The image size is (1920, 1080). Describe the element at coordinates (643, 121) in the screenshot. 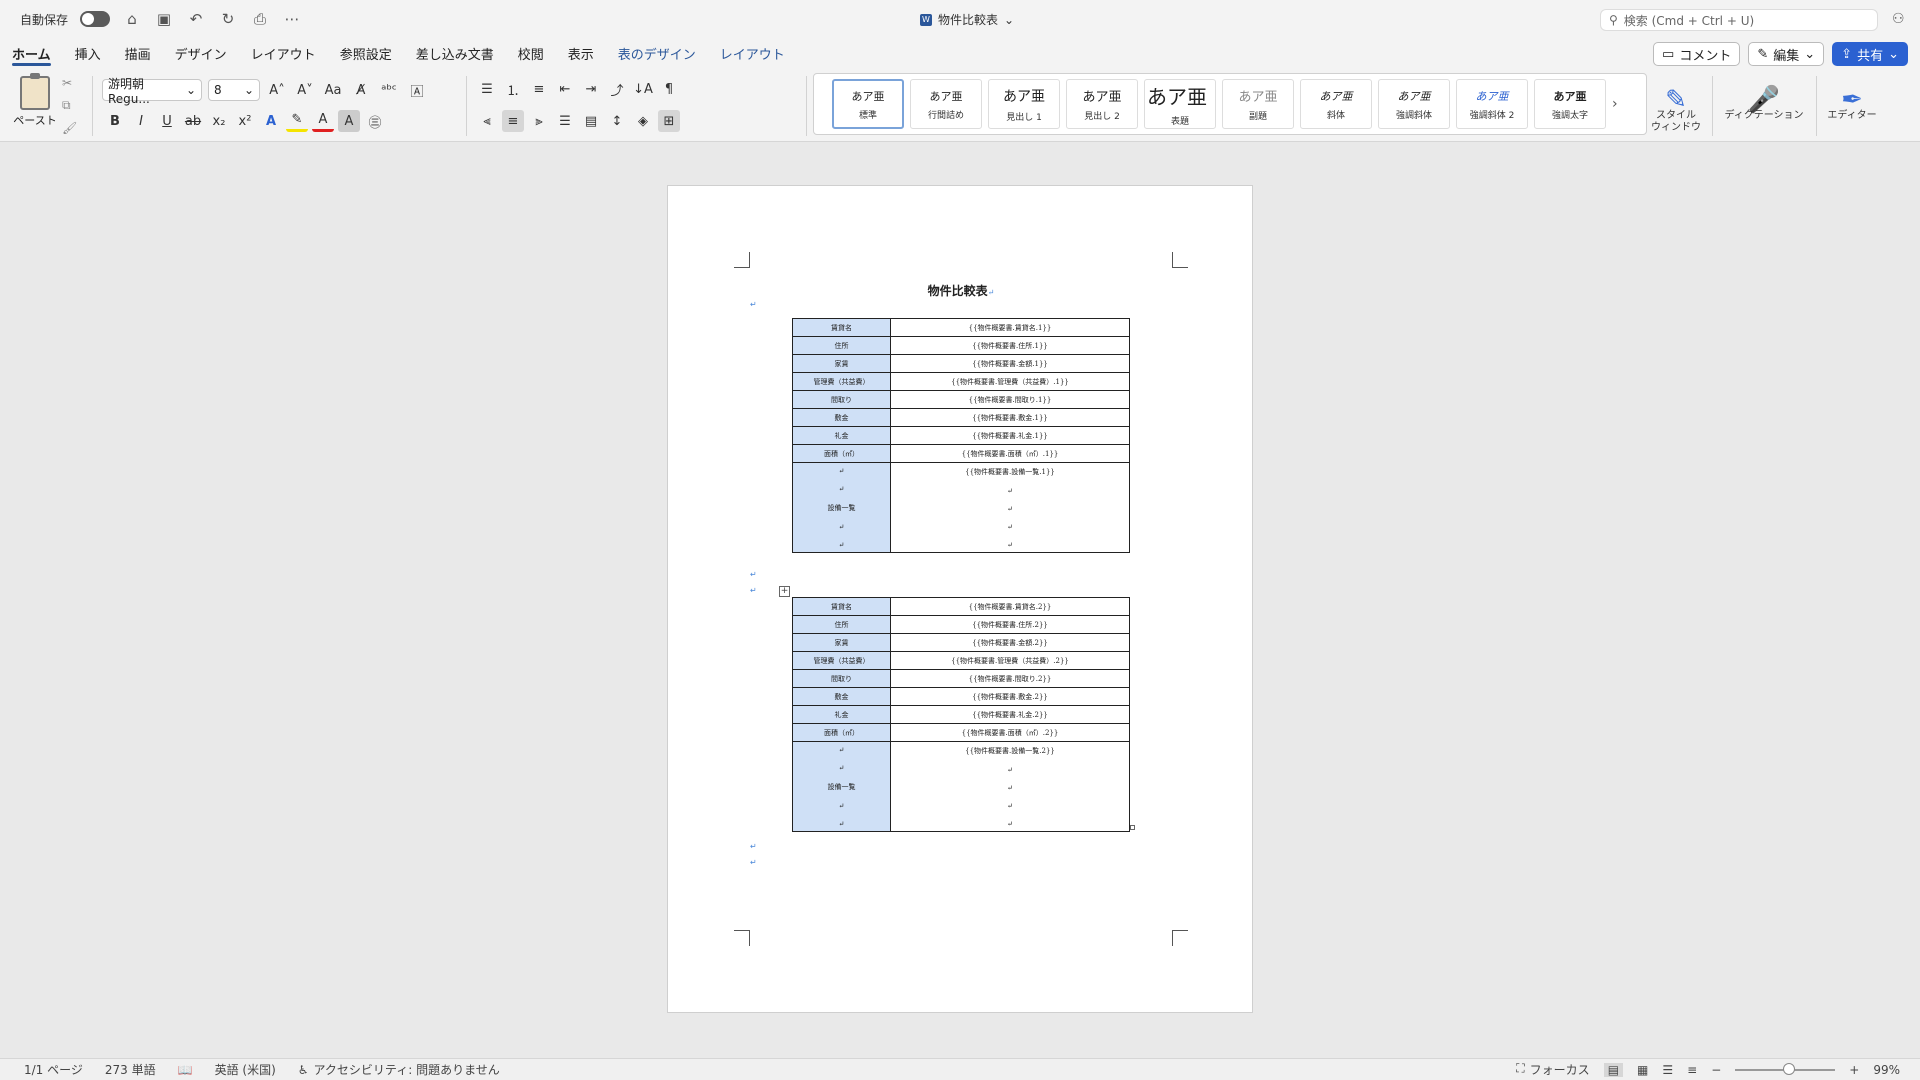

I see `shading-icon: ◈` at that location.